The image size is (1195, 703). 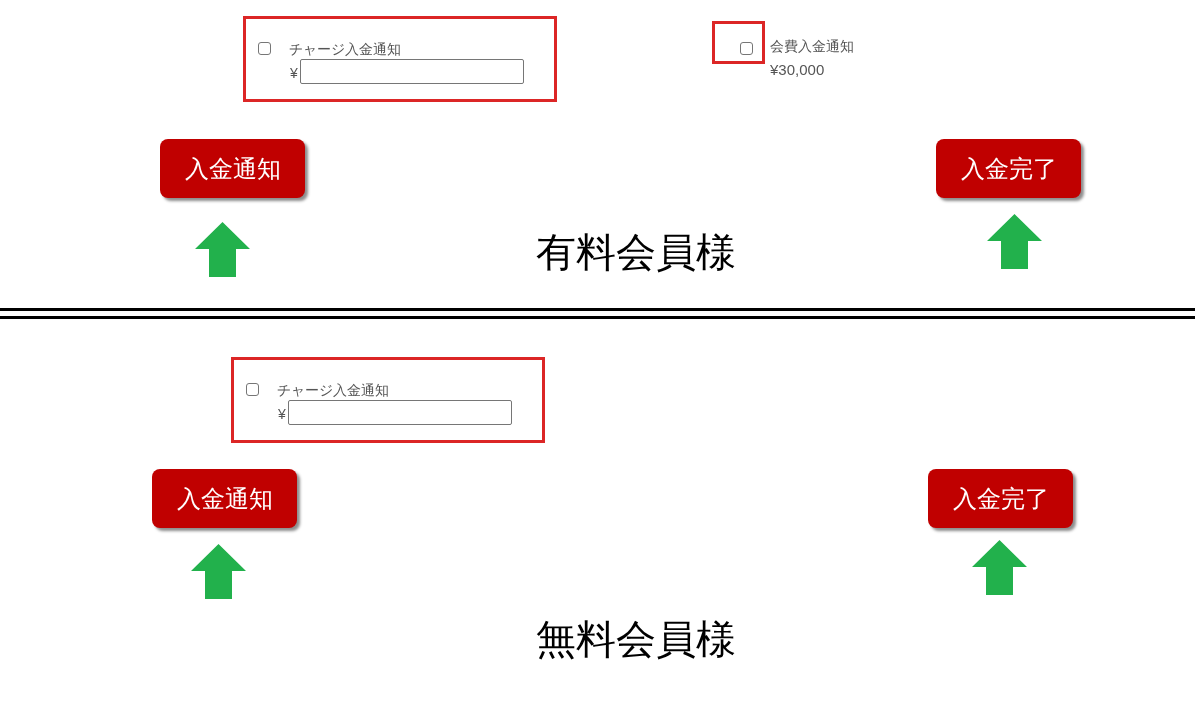 I want to click on section-title: 無料会員様, so click(x=636, y=639).